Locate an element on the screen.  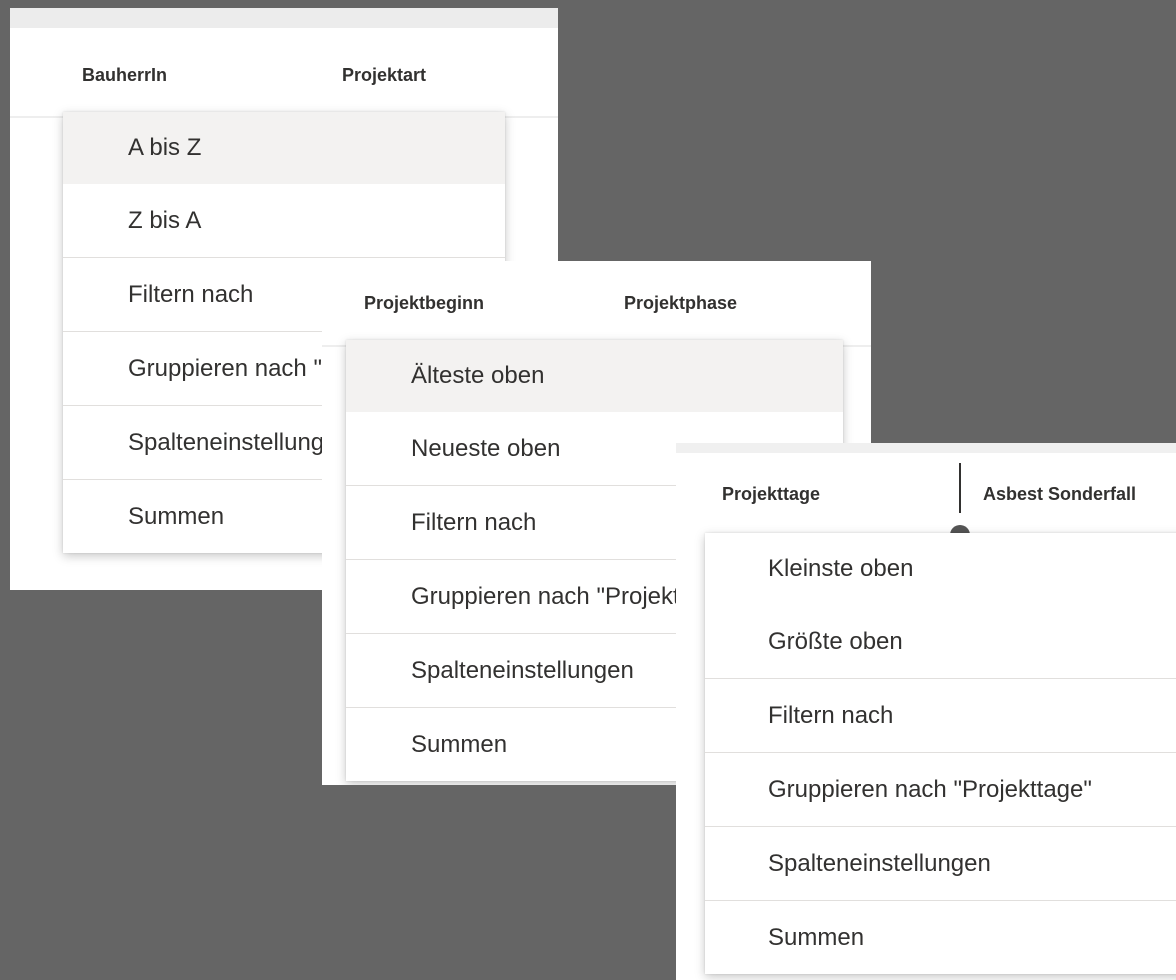
column-header-projektphase: Projektphase is located at coordinates (680, 303).